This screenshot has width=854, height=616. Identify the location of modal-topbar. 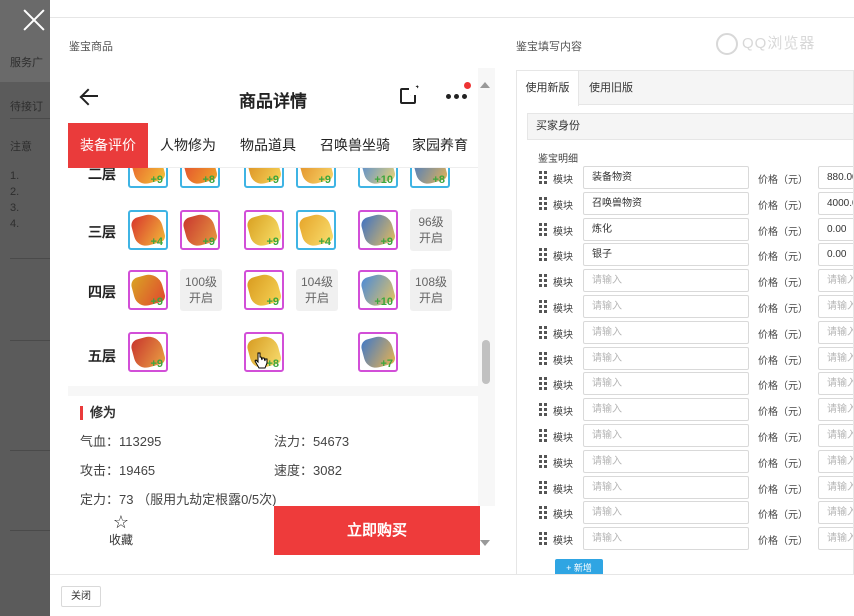
(452, 9).